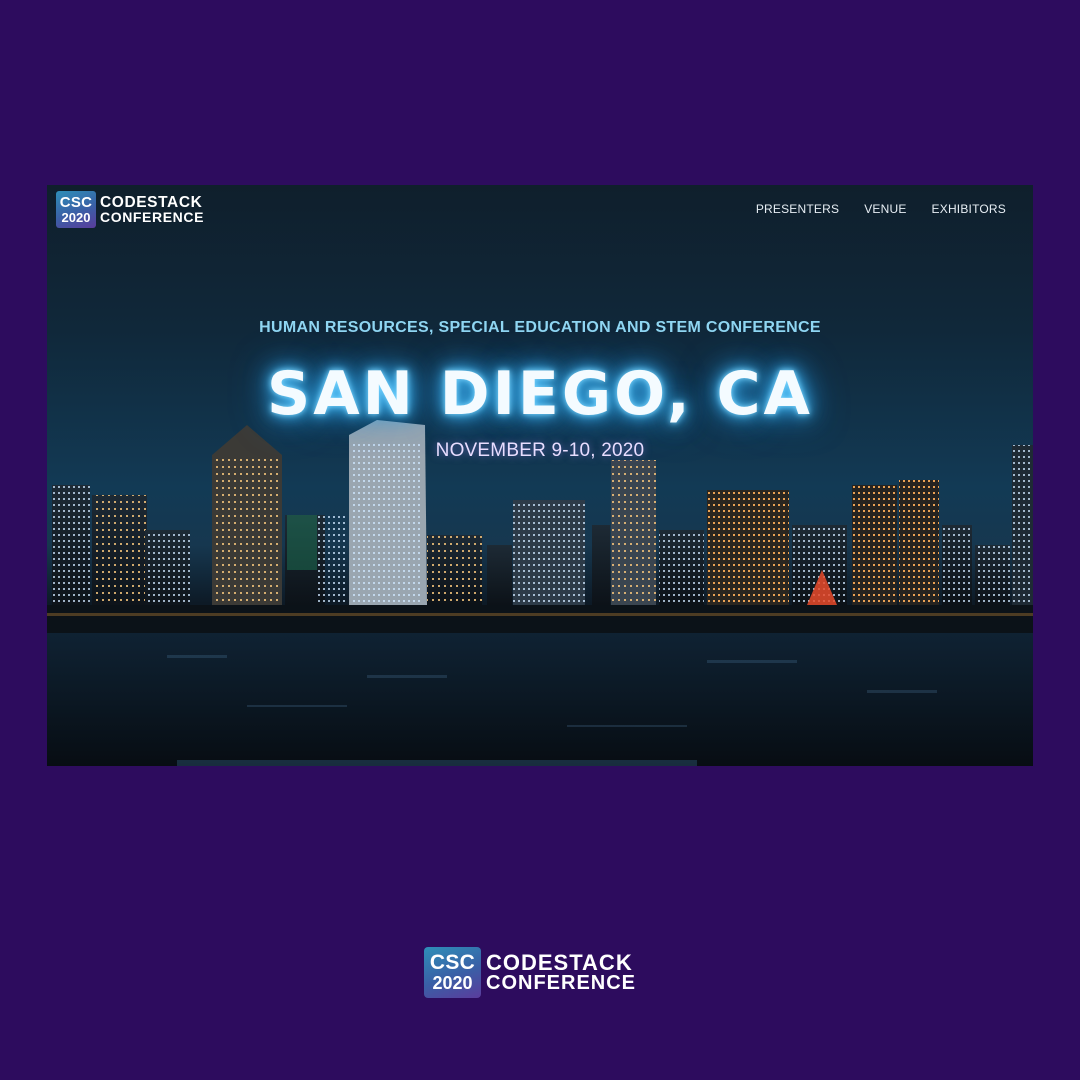  I want to click on logo-wordmark: CODESTACK CONFERENCE, so click(152, 209).